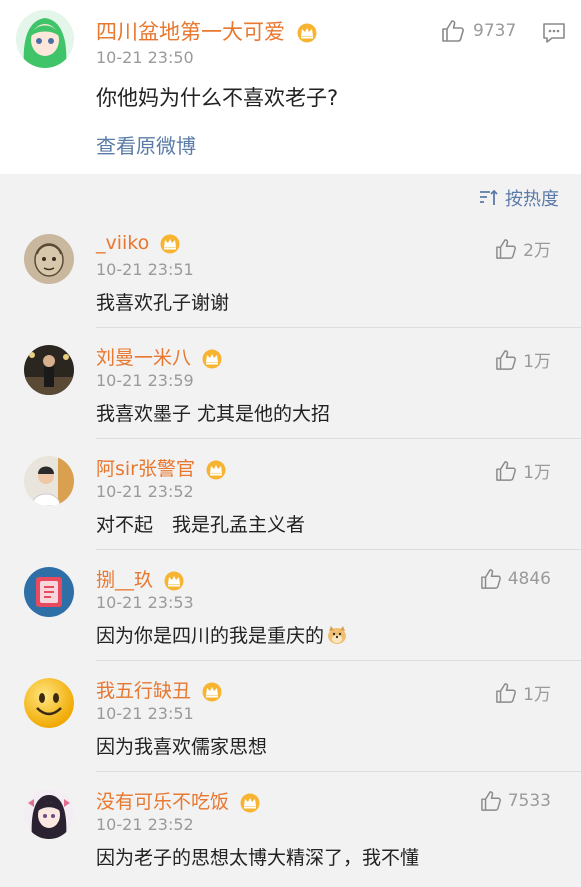  I want to click on reply-author: 我五行缺丑, so click(159, 689).